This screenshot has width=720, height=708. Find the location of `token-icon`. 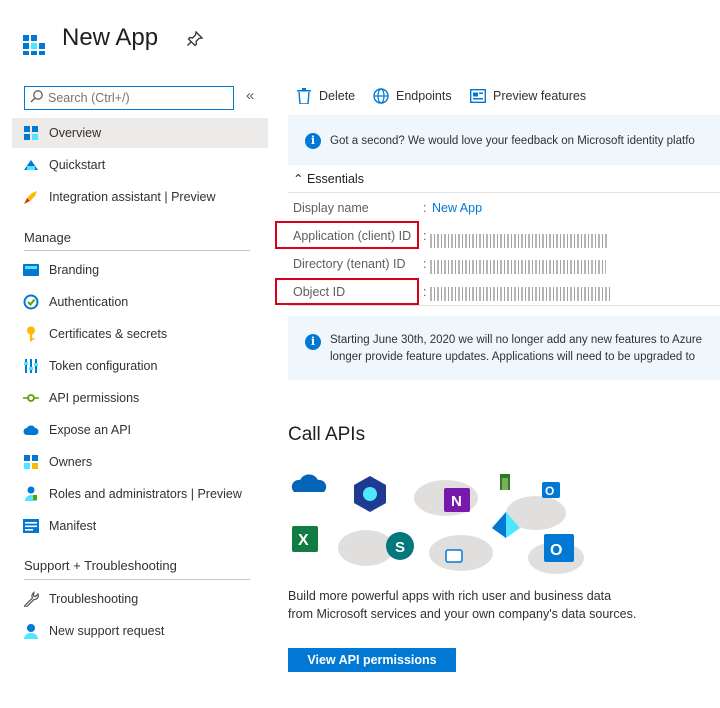

token-icon is located at coordinates (31, 366).